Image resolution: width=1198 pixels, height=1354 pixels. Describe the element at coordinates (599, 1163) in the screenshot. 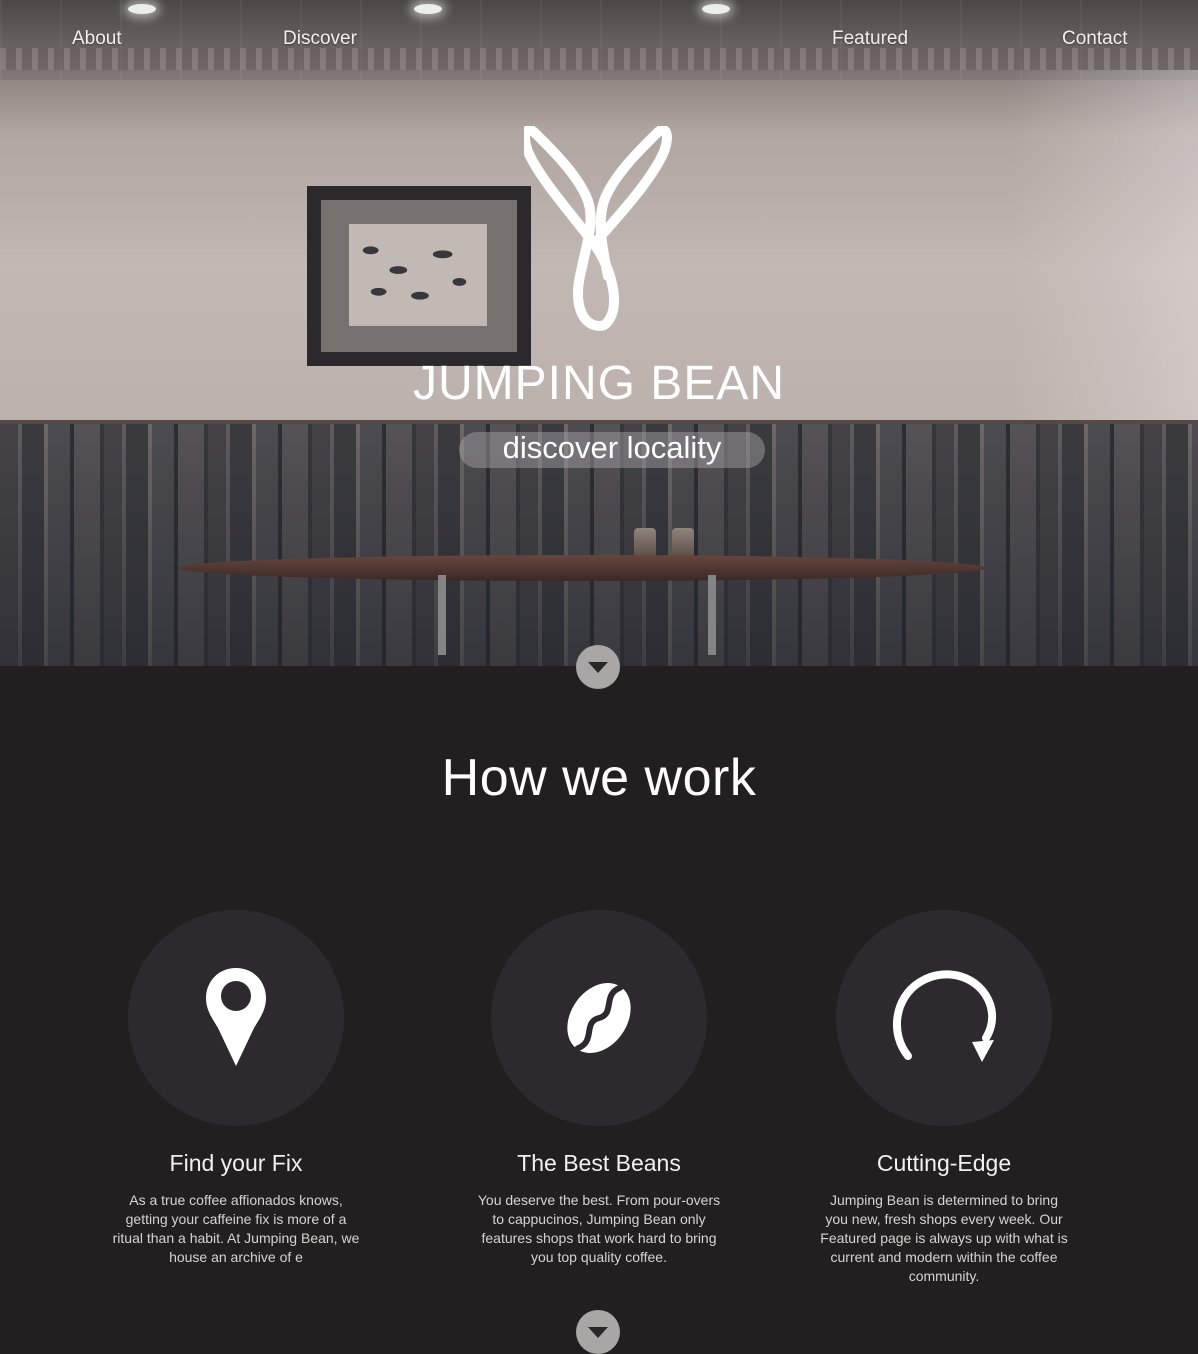

I see `feature-title: The Best Beans` at that location.